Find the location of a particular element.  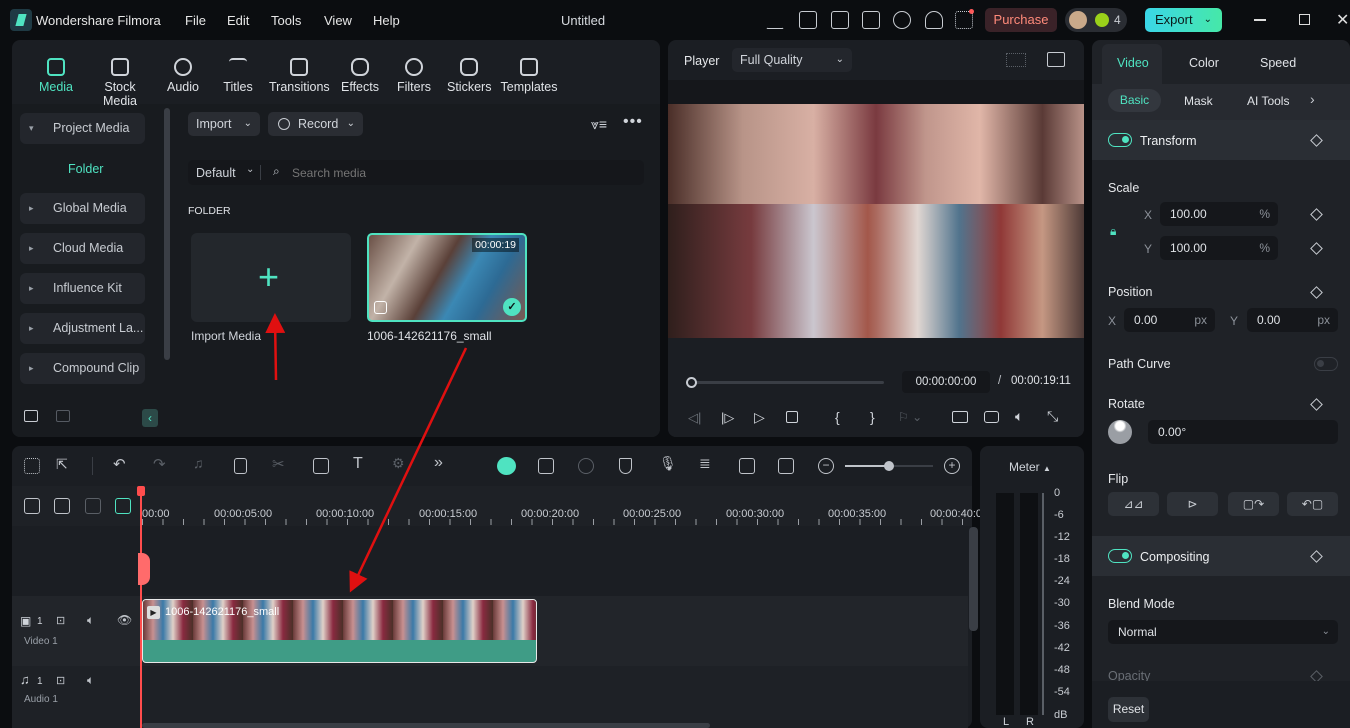

waveform-scope-icon is located at coordinates (1056, 59).